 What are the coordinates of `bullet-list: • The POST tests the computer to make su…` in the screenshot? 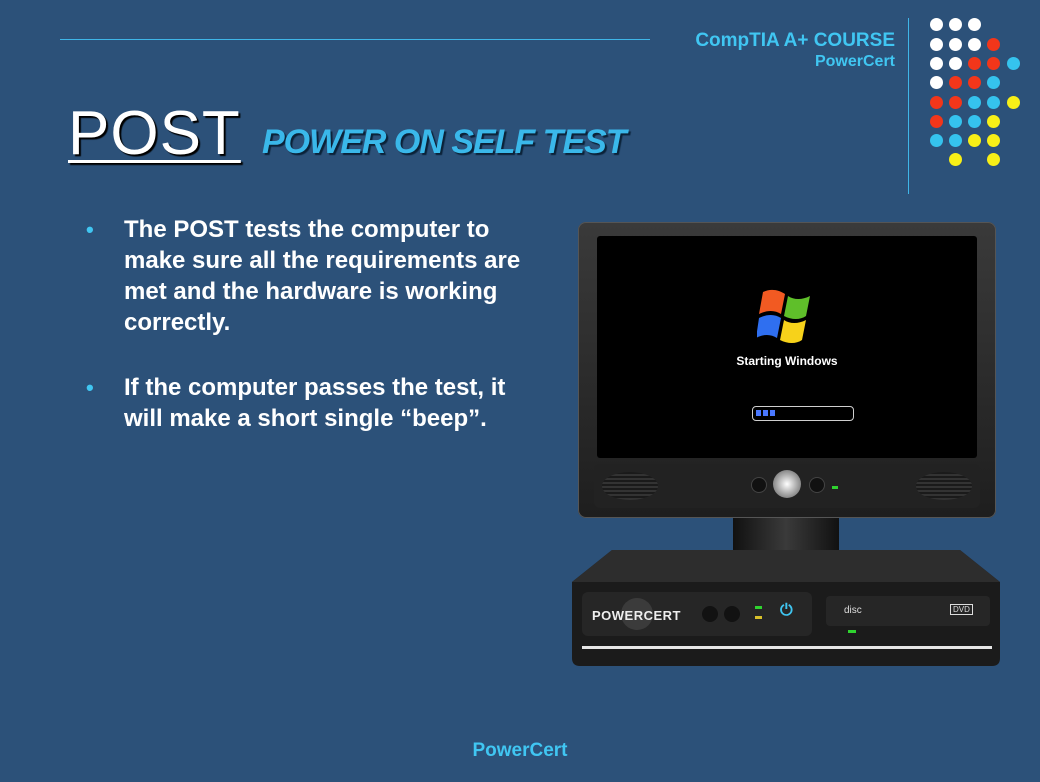 It's located at (316, 341).